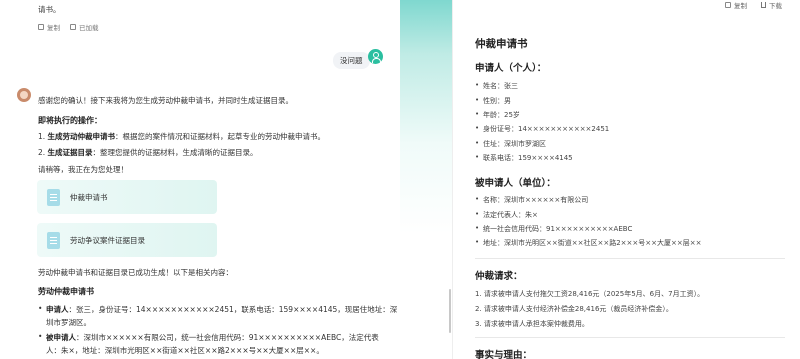 The image size is (800, 359). Describe the element at coordinates (70, 152) in the screenshot. I see `step-2-title: 生成证据目录` at that location.